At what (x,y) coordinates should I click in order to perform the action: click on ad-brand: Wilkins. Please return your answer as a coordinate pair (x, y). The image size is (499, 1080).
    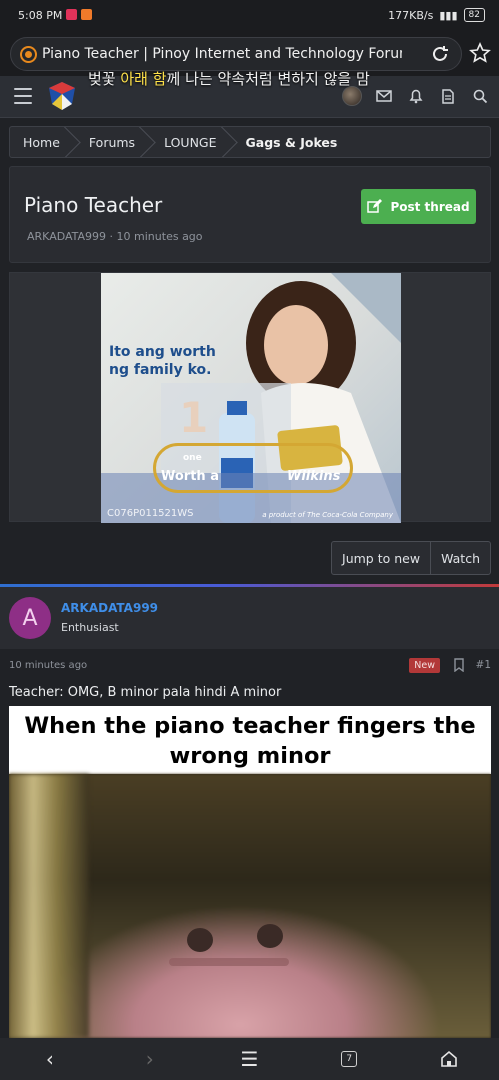
    Looking at the image, I should click on (314, 476).